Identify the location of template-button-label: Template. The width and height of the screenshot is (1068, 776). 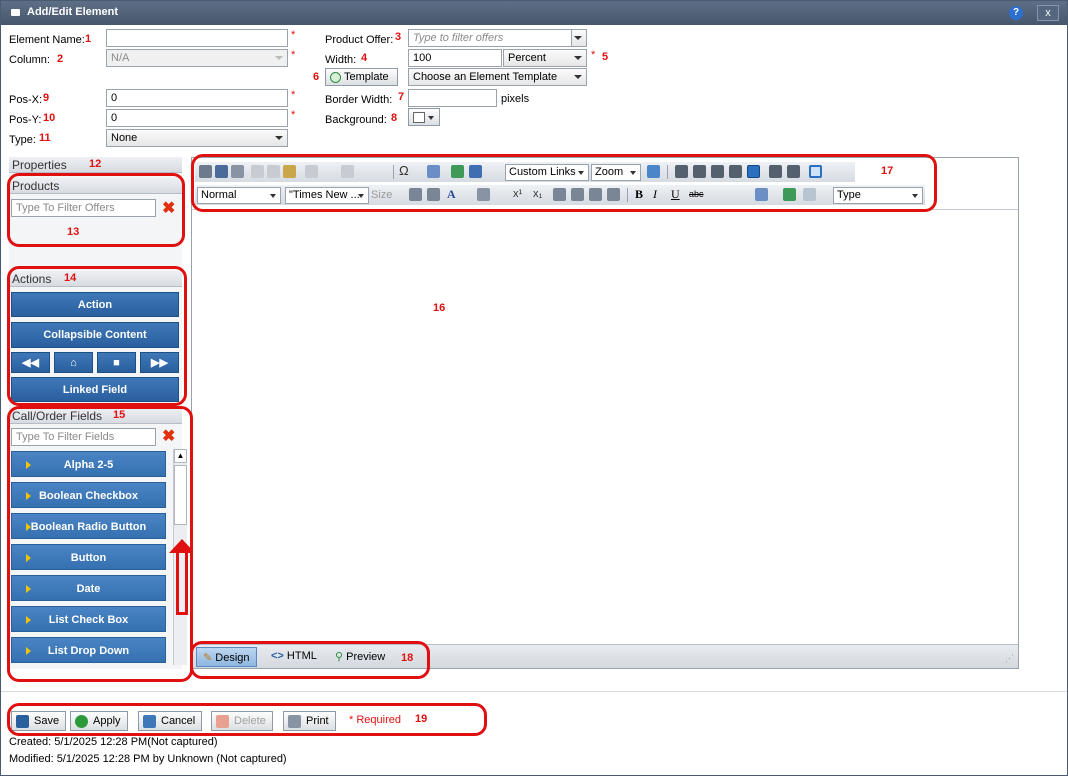
(366, 77).